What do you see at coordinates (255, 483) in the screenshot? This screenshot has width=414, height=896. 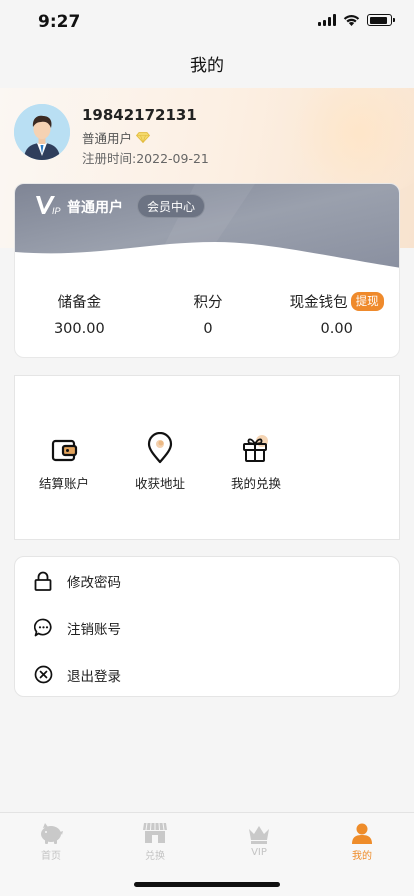 I see `grid-label: 我的兑换` at bounding box center [255, 483].